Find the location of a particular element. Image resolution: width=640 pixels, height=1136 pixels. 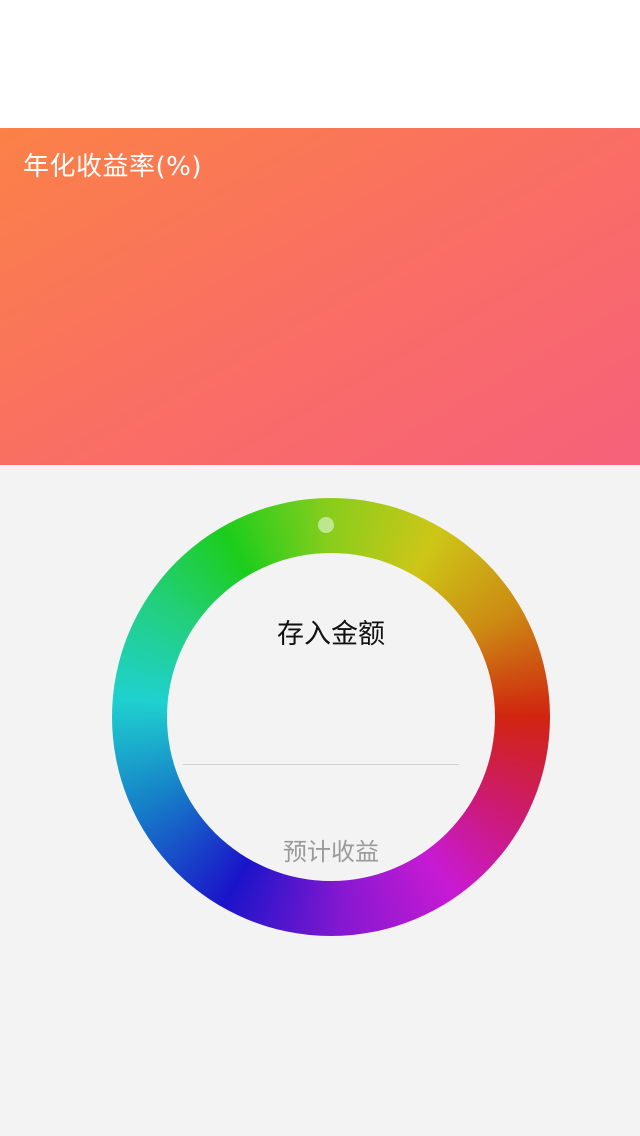

expected-income-label: 预计收益 is located at coordinates (331, 852).